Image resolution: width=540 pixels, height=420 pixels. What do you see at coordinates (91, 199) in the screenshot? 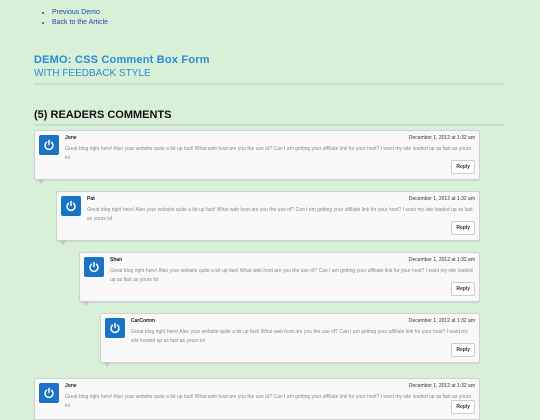
I see `comment-author: Pat` at bounding box center [91, 199].